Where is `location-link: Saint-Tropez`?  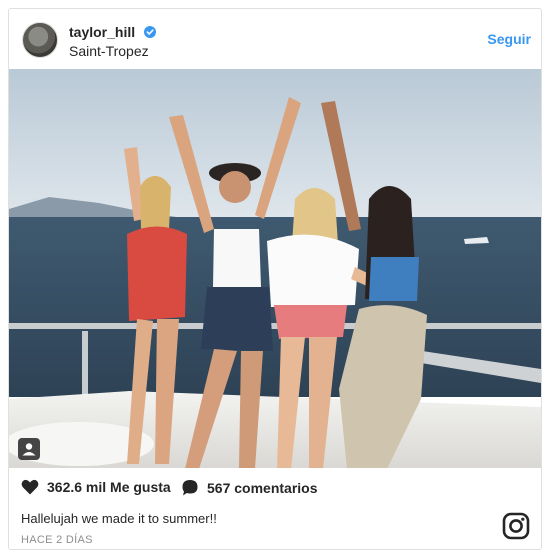
location-link: Saint-Tropez is located at coordinates (109, 51).